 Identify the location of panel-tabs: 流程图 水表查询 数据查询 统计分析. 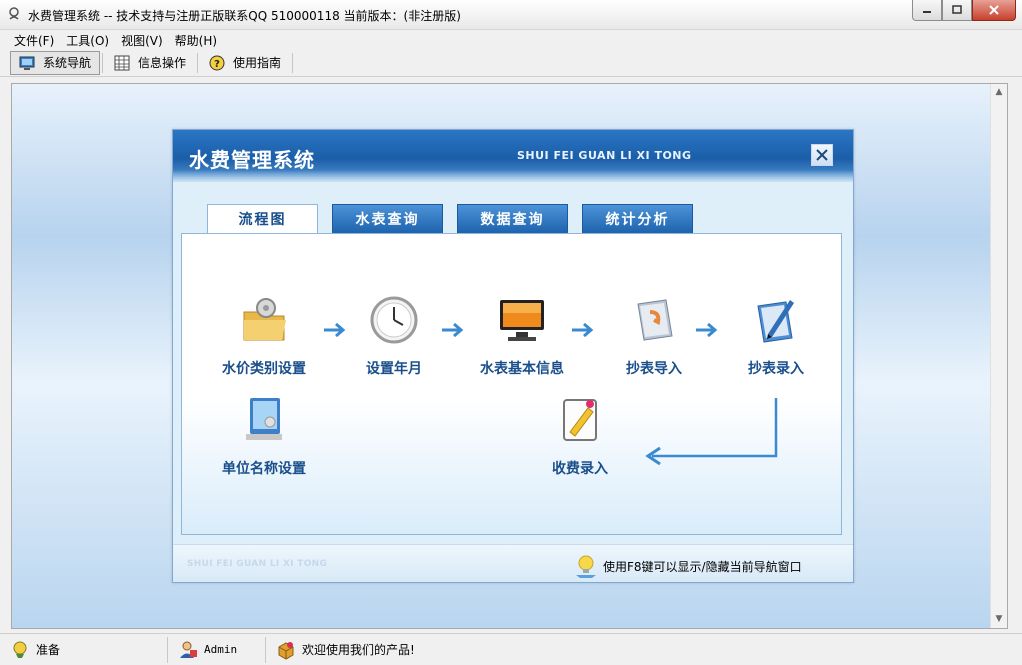
(457, 219).